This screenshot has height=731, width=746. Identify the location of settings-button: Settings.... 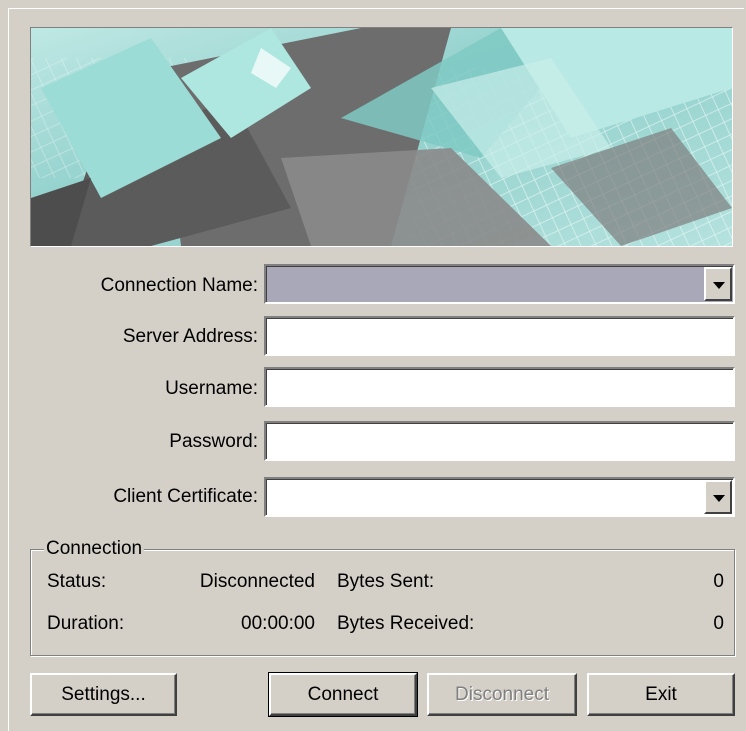
(103, 694).